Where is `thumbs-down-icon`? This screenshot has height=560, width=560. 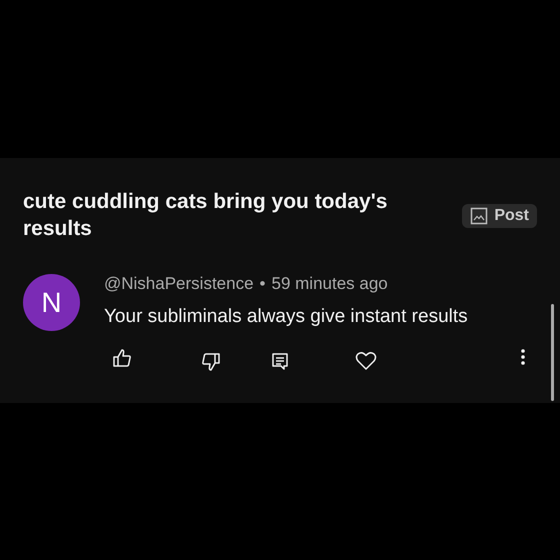
thumbs-down-icon is located at coordinates (211, 362).